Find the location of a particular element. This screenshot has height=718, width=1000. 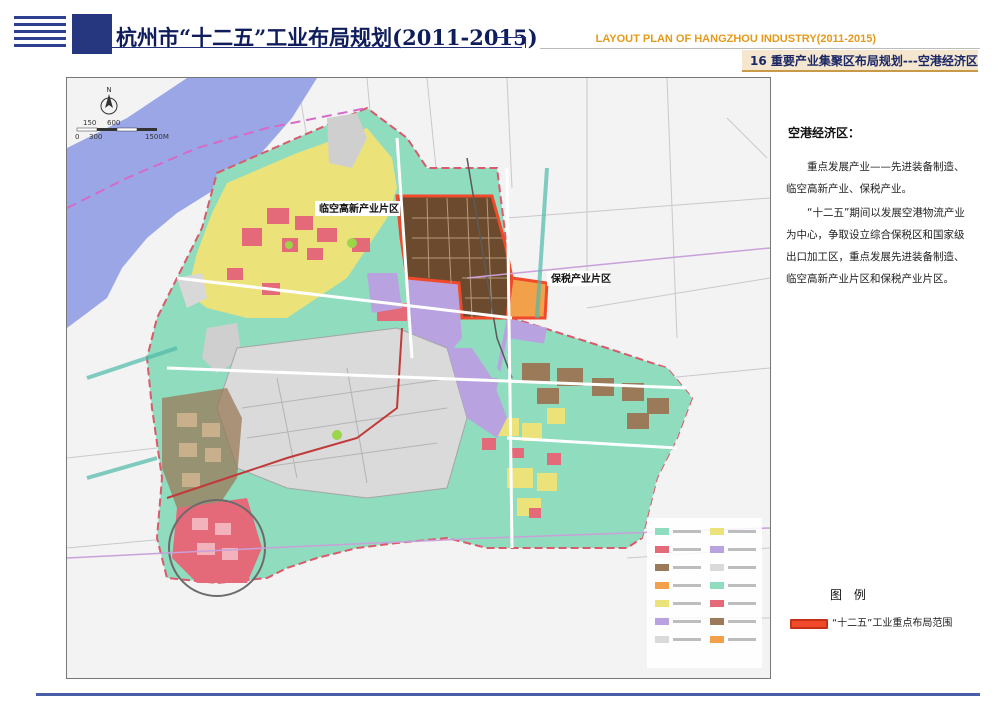

scale-label-300: 300 is located at coordinates (95, 137).